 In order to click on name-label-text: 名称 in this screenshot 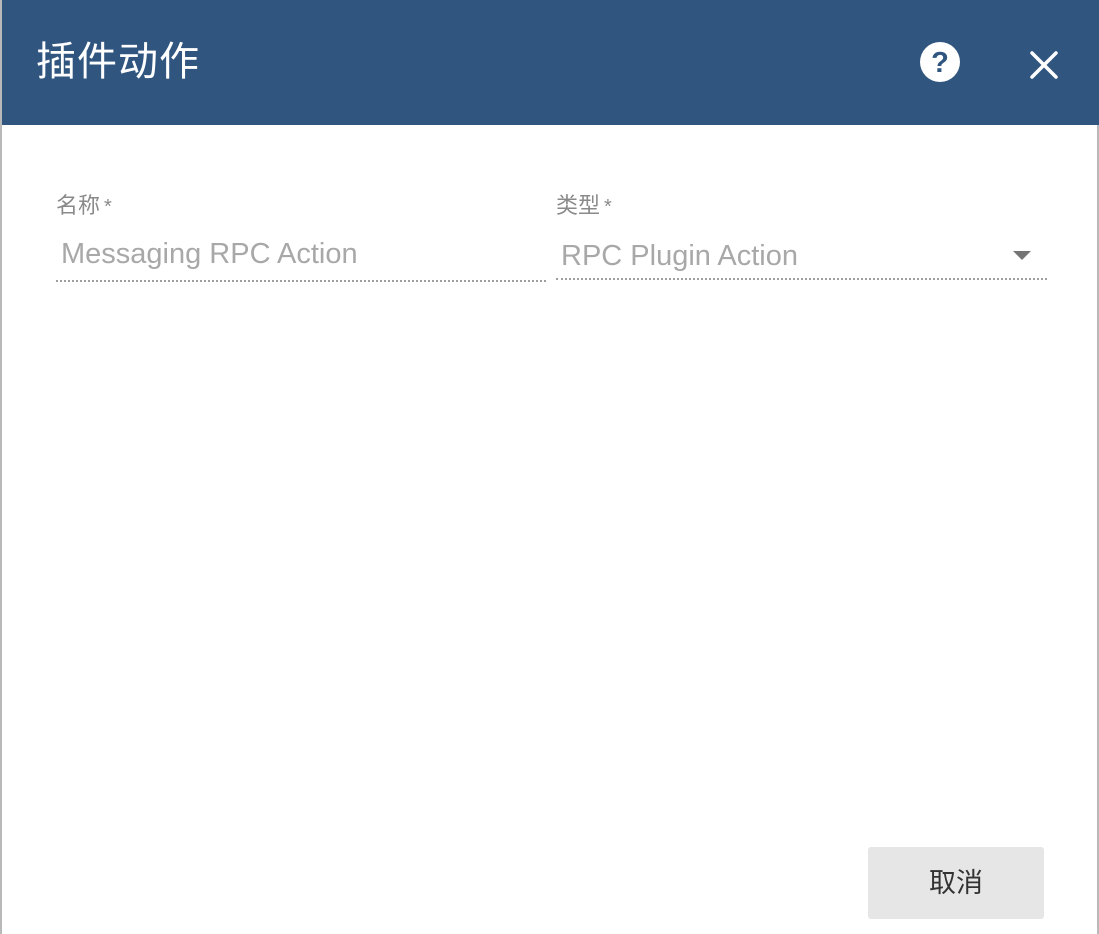, I will do `click(78, 205)`.